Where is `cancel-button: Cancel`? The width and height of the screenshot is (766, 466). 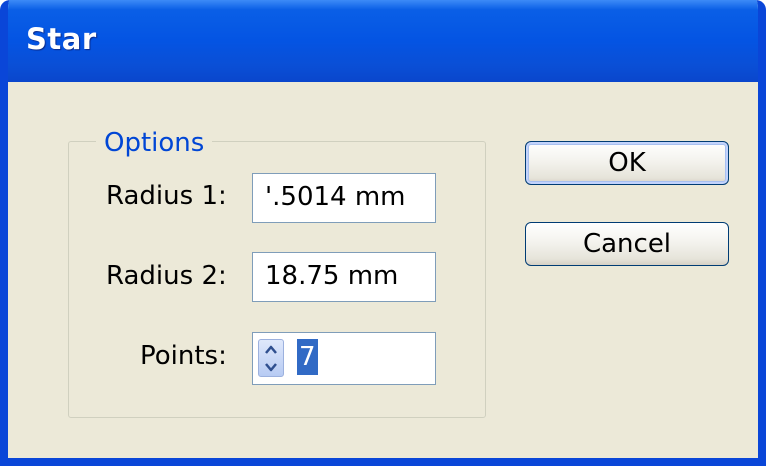
cancel-button: Cancel is located at coordinates (627, 244).